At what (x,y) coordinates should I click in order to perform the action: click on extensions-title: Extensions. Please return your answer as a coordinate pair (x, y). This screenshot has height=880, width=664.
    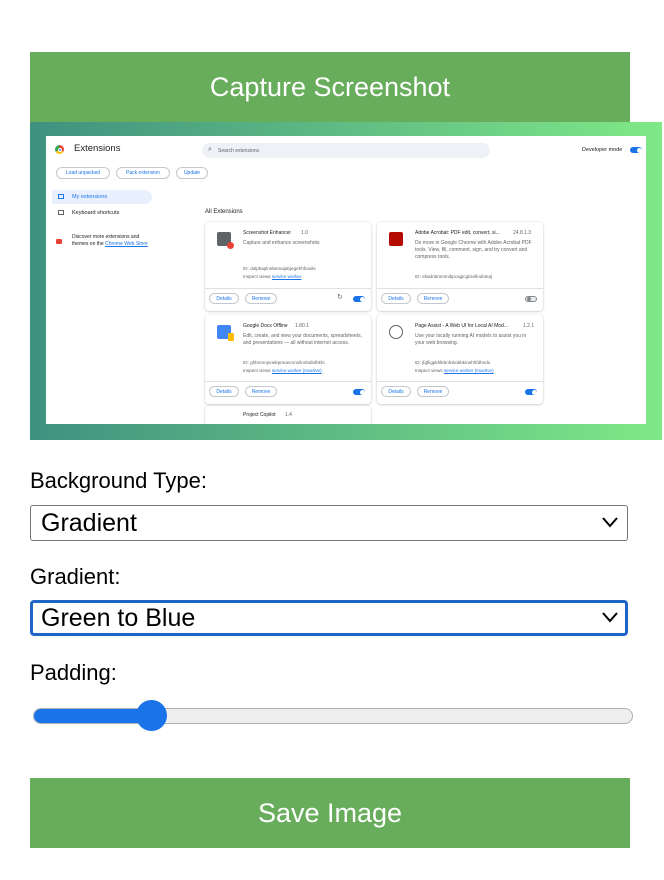
    Looking at the image, I should click on (97, 148).